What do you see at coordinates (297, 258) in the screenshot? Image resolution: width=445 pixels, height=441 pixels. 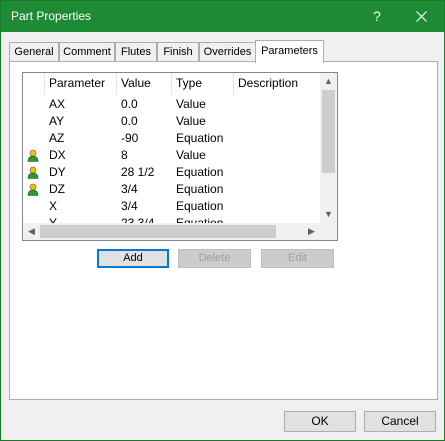 I see `edit-button: Edit` at bounding box center [297, 258].